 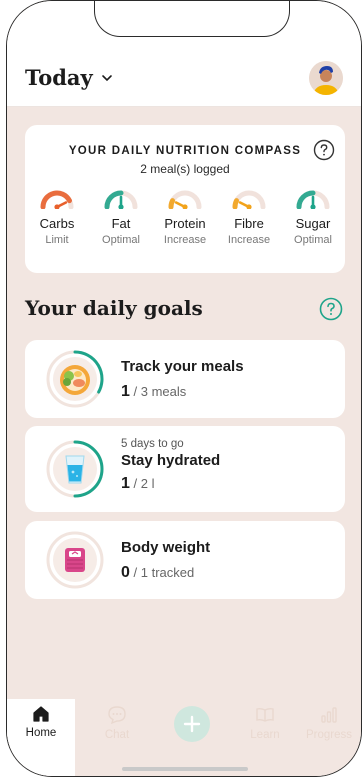 What do you see at coordinates (313, 223) in the screenshot?
I see `gauge-label: Sugar` at bounding box center [313, 223].